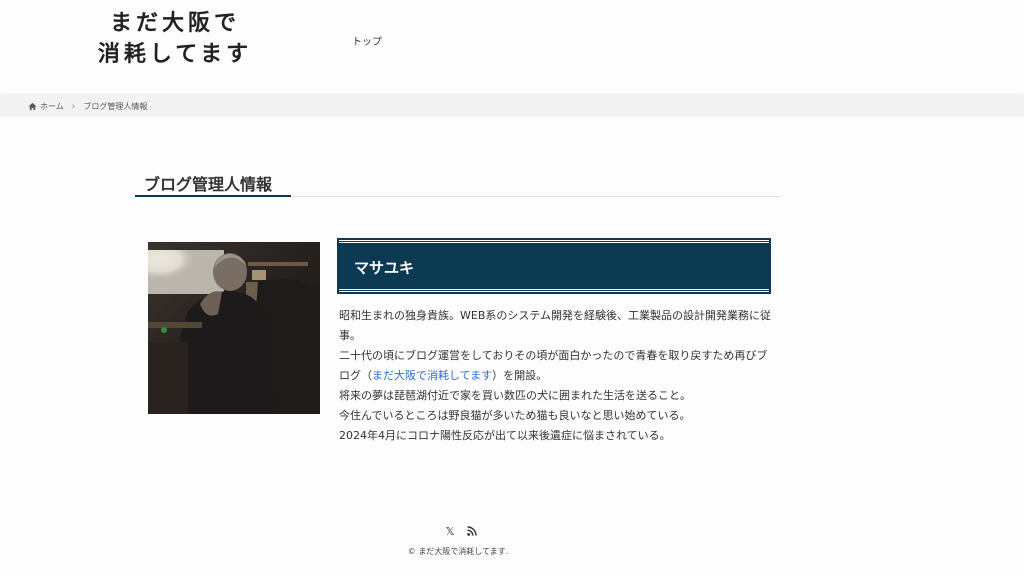 This screenshot has height=576, width=1024. What do you see at coordinates (472, 532) in the screenshot?
I see `rss-icon` at bounding box center [472, 532].